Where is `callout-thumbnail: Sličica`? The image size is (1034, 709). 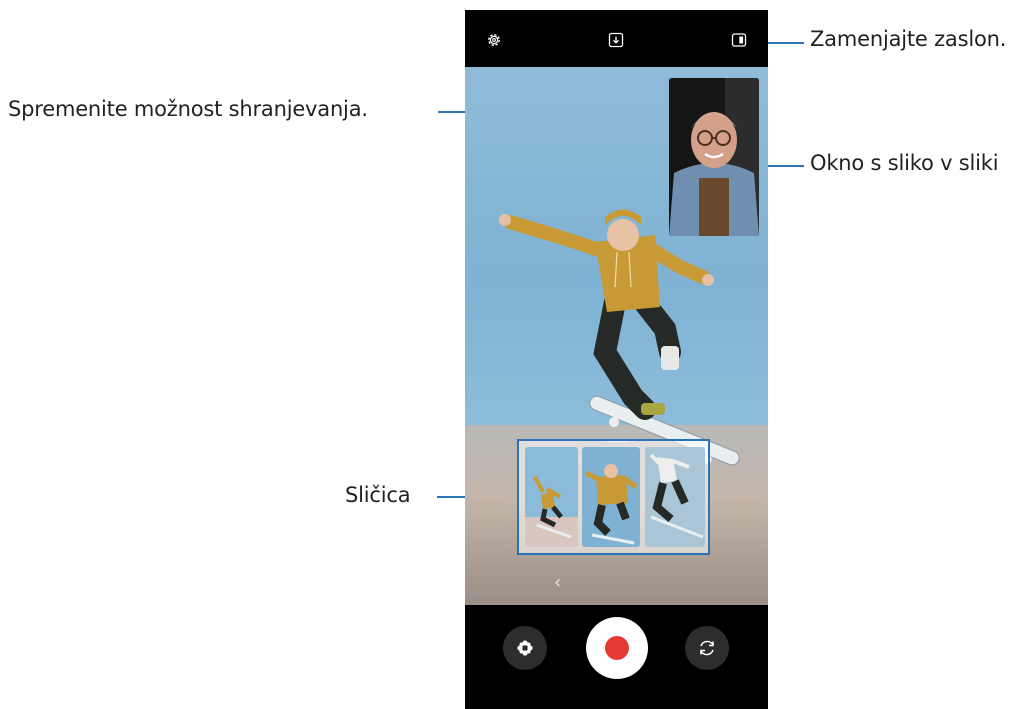 callout-thumbnail: Sličica is located at coordinates (378, 495).